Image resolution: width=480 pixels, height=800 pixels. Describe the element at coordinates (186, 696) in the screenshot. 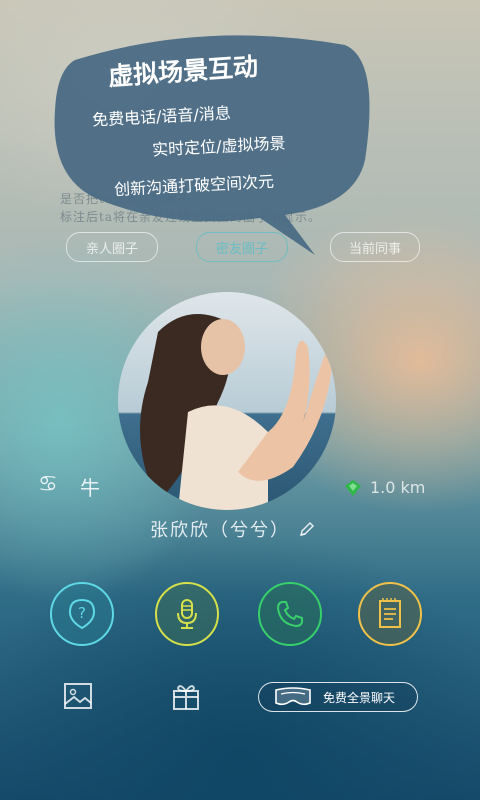

I see `gift-icon` at that location.